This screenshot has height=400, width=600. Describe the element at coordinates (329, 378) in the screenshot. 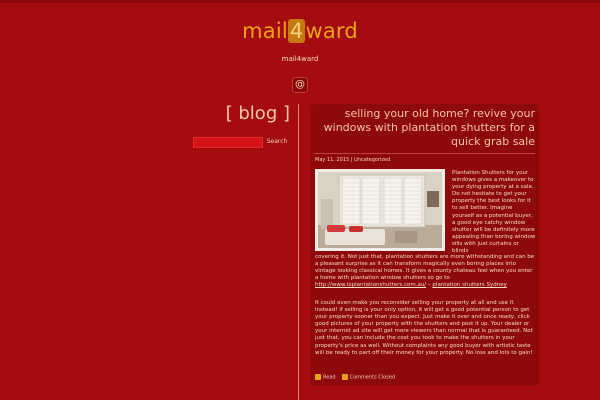

I see `read-link: Read` at that location.